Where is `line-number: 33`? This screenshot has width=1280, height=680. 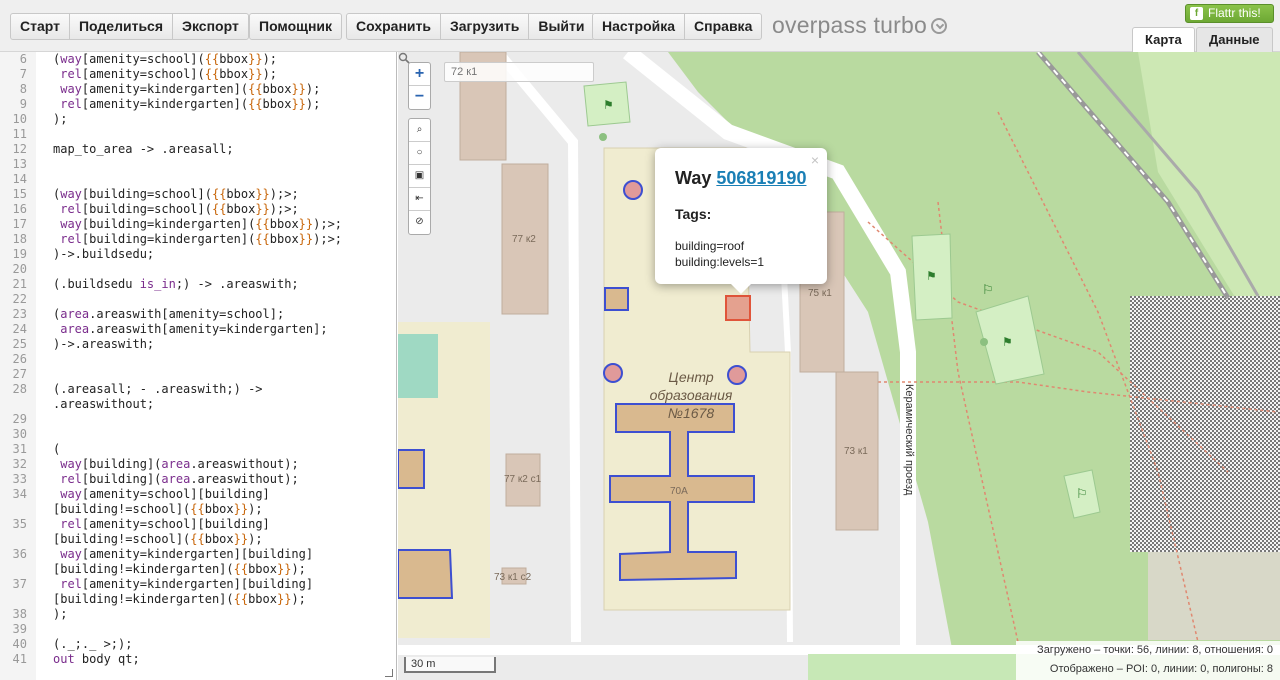 line-number: 33 is located at coordinates (19, 479).